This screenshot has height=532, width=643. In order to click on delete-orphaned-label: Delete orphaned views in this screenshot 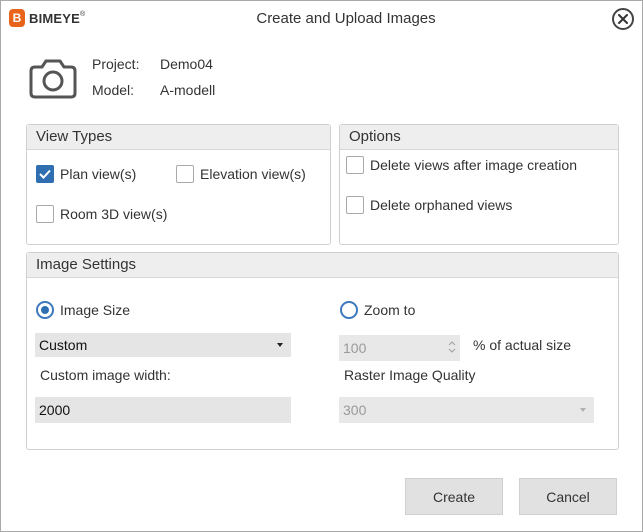, I will do `click(441, 205)`.